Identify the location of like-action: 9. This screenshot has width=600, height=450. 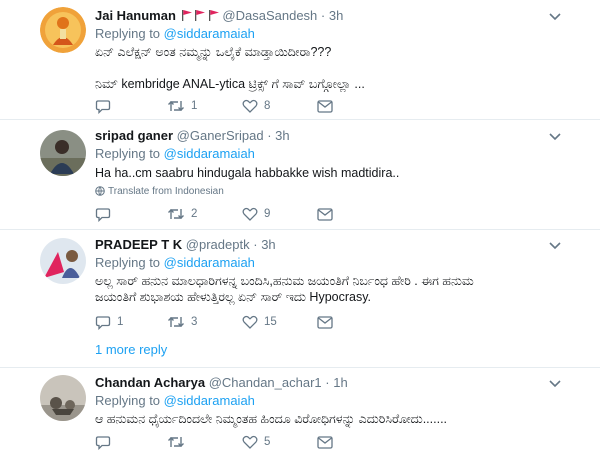
(256, 214).